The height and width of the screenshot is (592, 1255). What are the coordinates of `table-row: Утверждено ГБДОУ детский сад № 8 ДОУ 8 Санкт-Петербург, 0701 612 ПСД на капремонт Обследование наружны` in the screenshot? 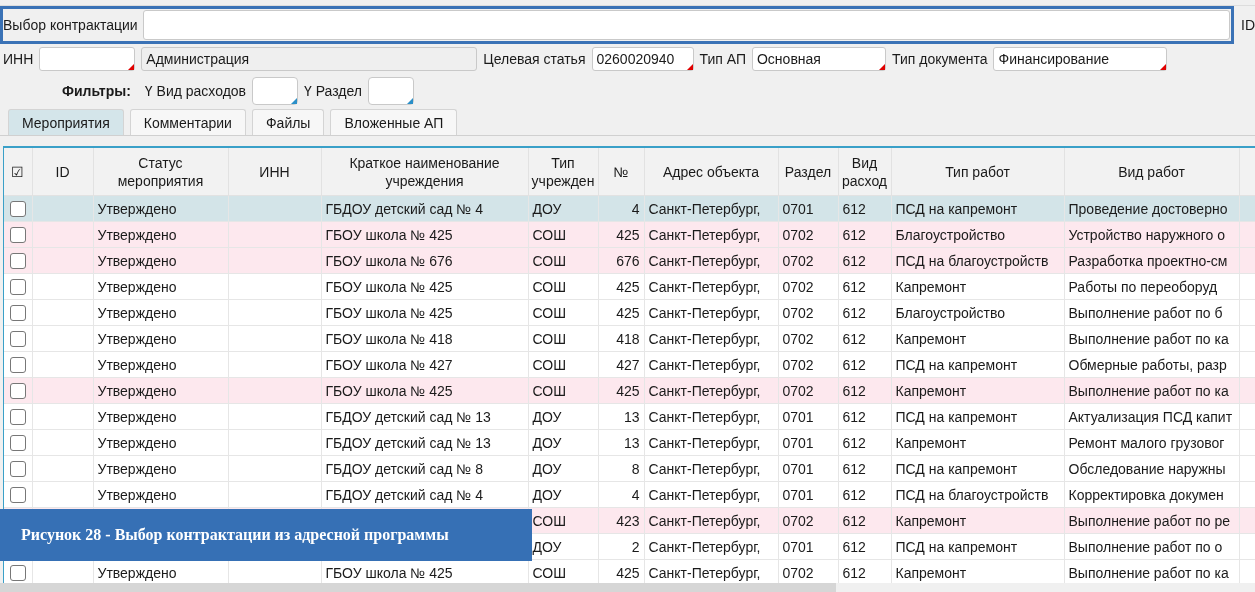 It's located at (629, 468).